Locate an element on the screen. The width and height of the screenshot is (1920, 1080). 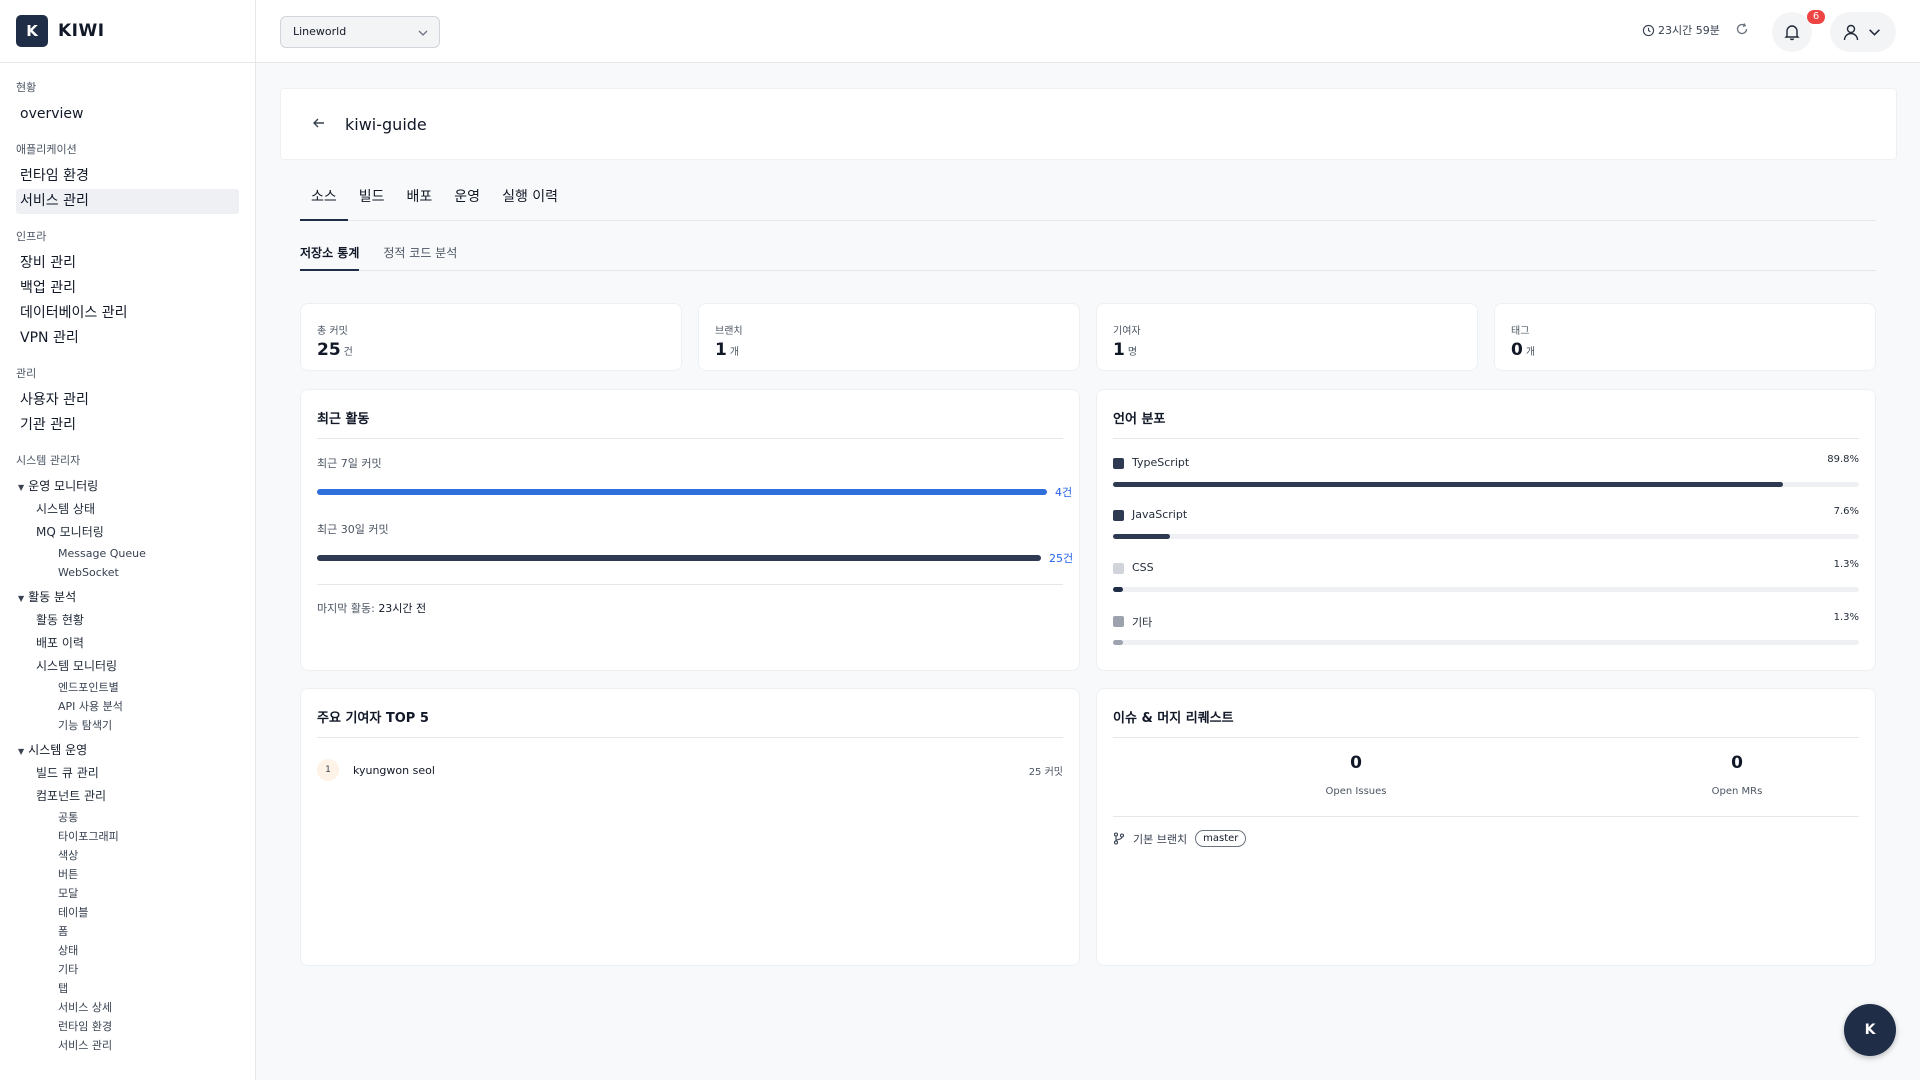
language-swatch is located at coordinates (1118, 621).